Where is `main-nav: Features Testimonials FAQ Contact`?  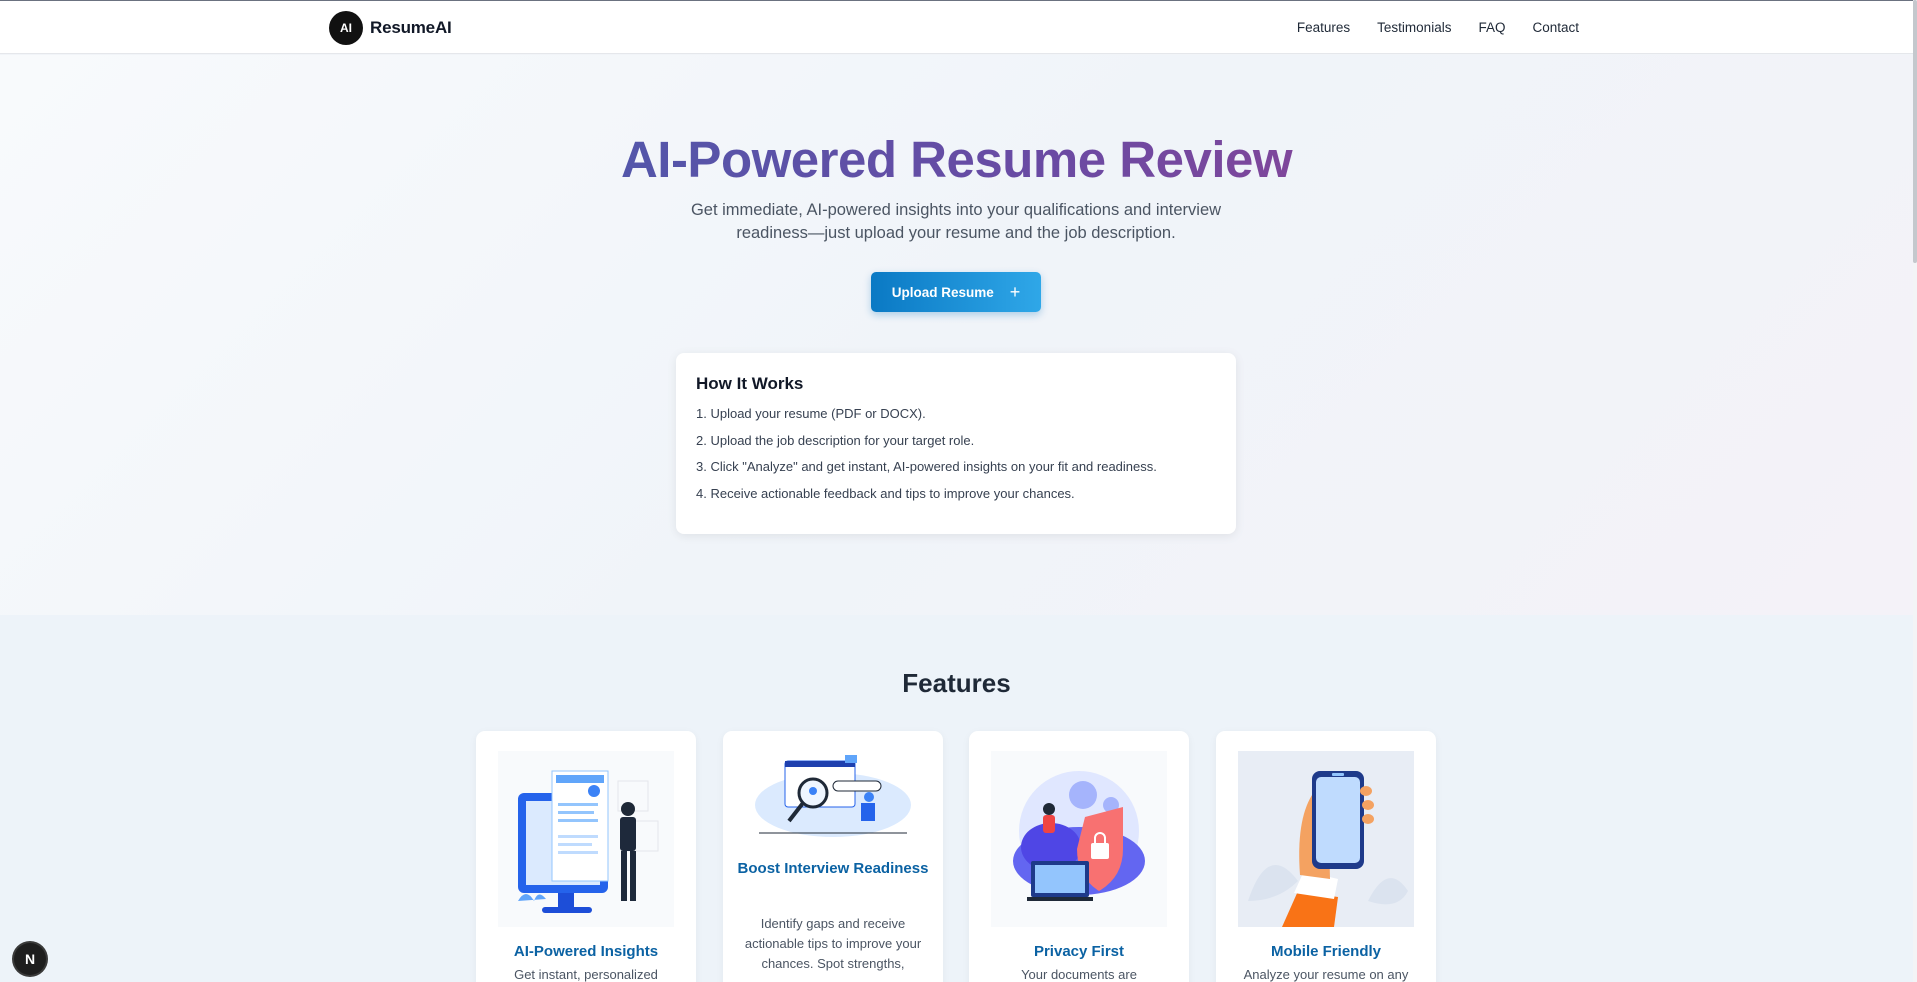
main-nav: Features Testimonials FAQ Contact is located at coordinates (1438, 27).